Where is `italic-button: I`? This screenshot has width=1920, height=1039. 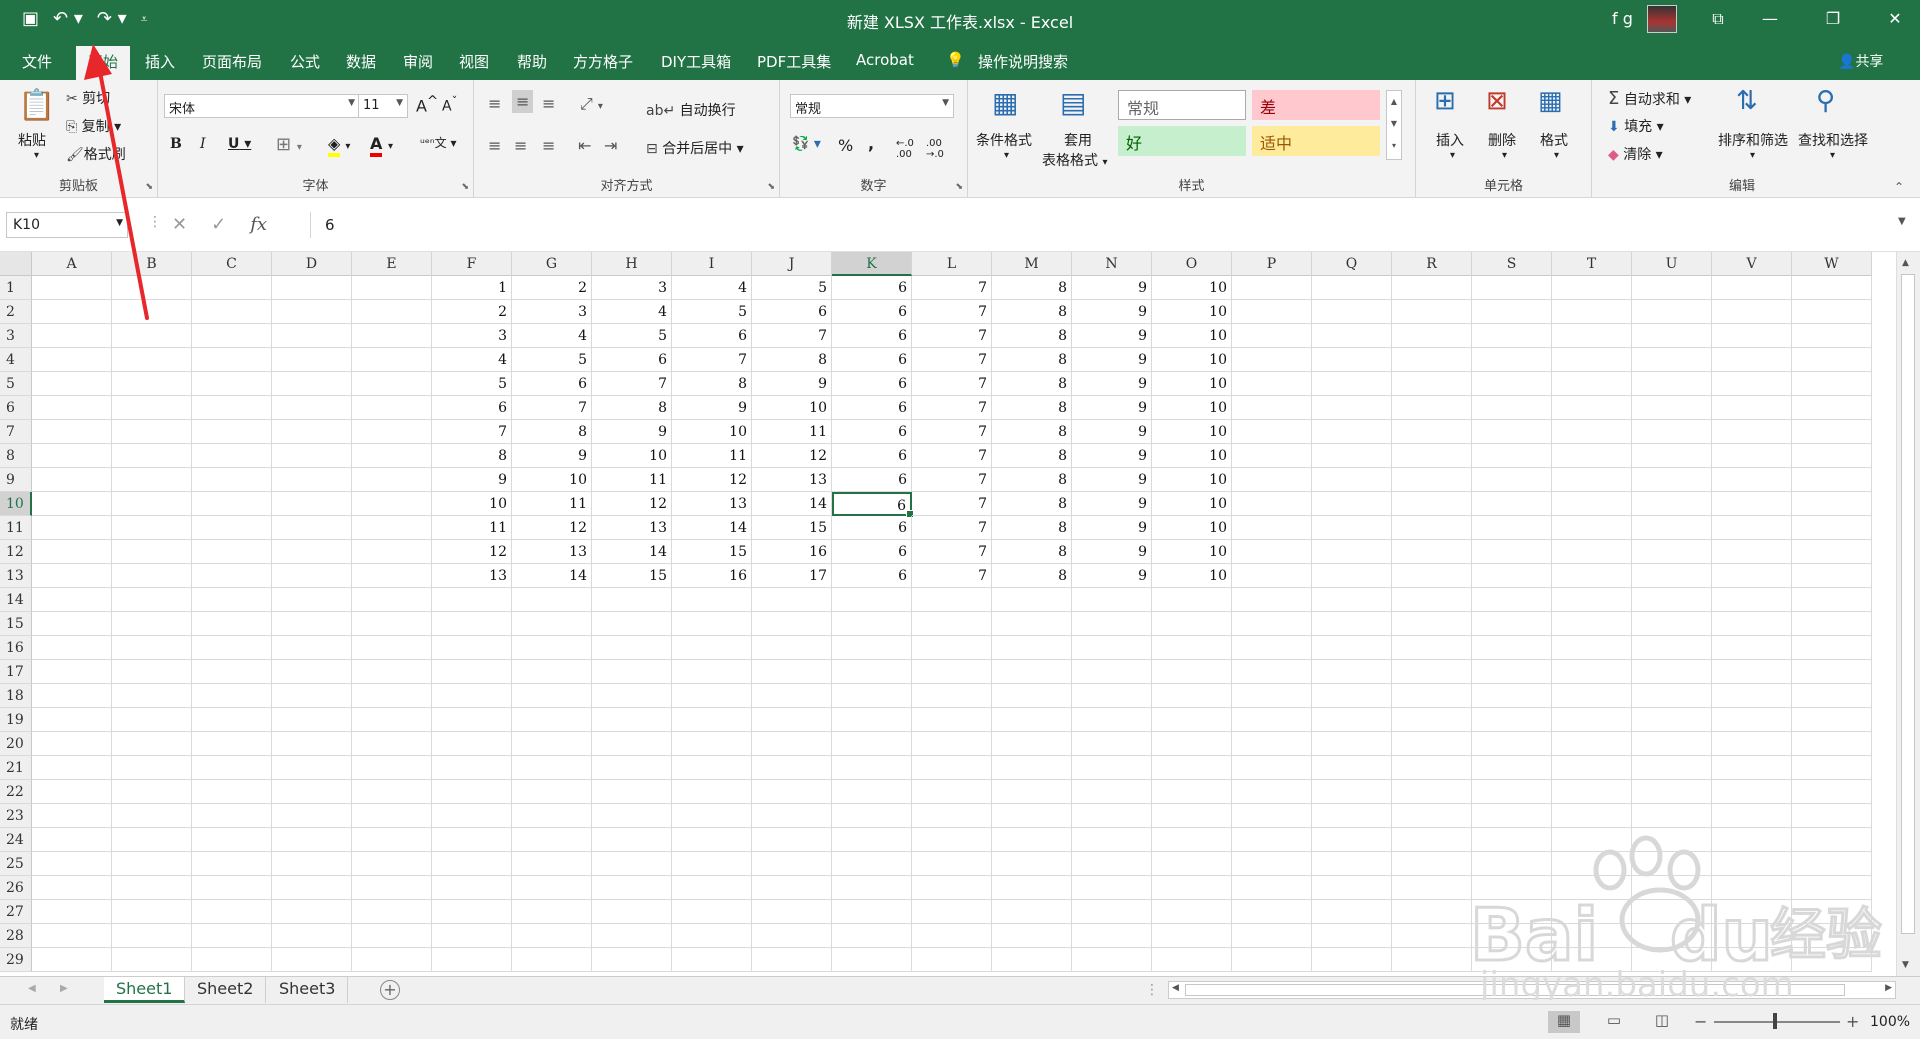 italic-button: I is located at coordinates (203, 144).